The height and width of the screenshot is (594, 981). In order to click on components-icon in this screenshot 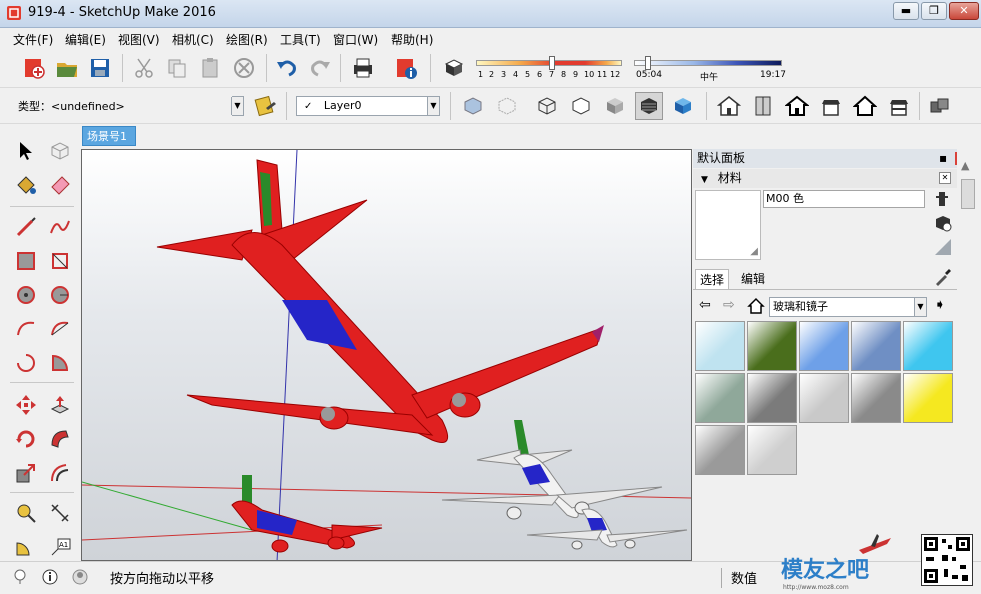, I will do `click(940, 106)`.